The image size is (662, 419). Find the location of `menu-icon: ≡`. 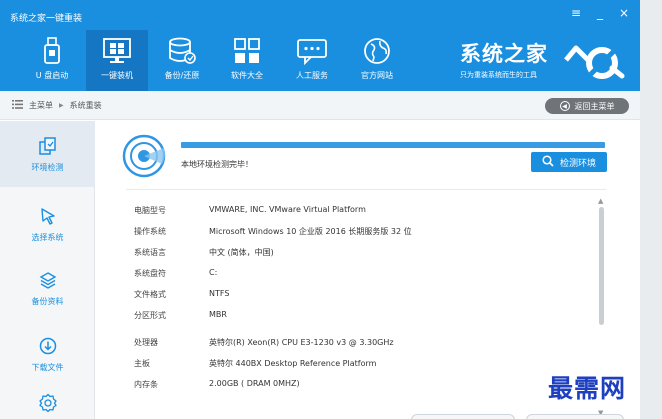

menu-icon: ≡ is located at coordinates (576, 13).